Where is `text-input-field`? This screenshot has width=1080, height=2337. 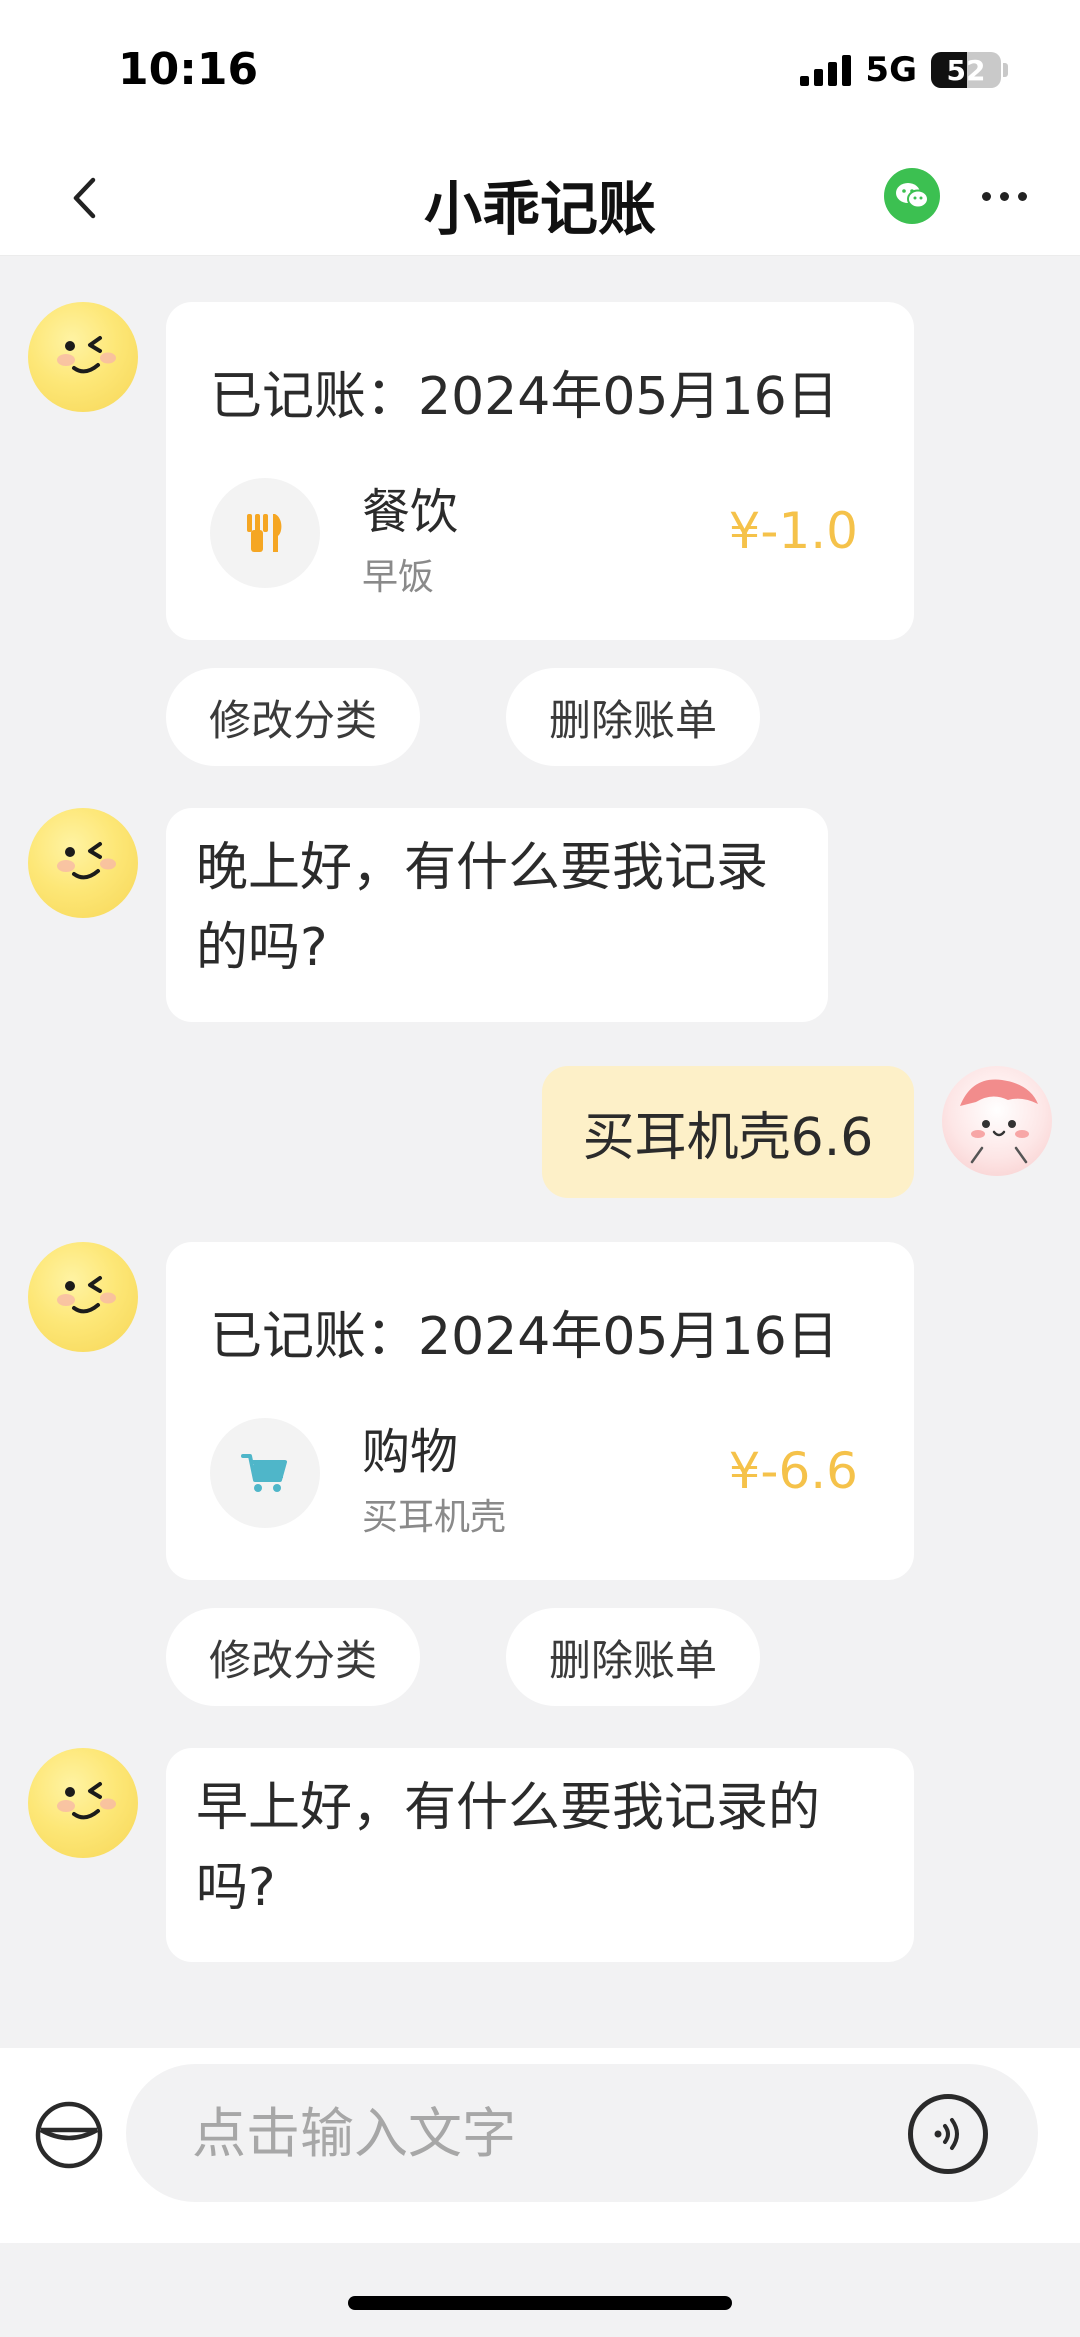
text-input-field is located at coordinates (582, 2133).